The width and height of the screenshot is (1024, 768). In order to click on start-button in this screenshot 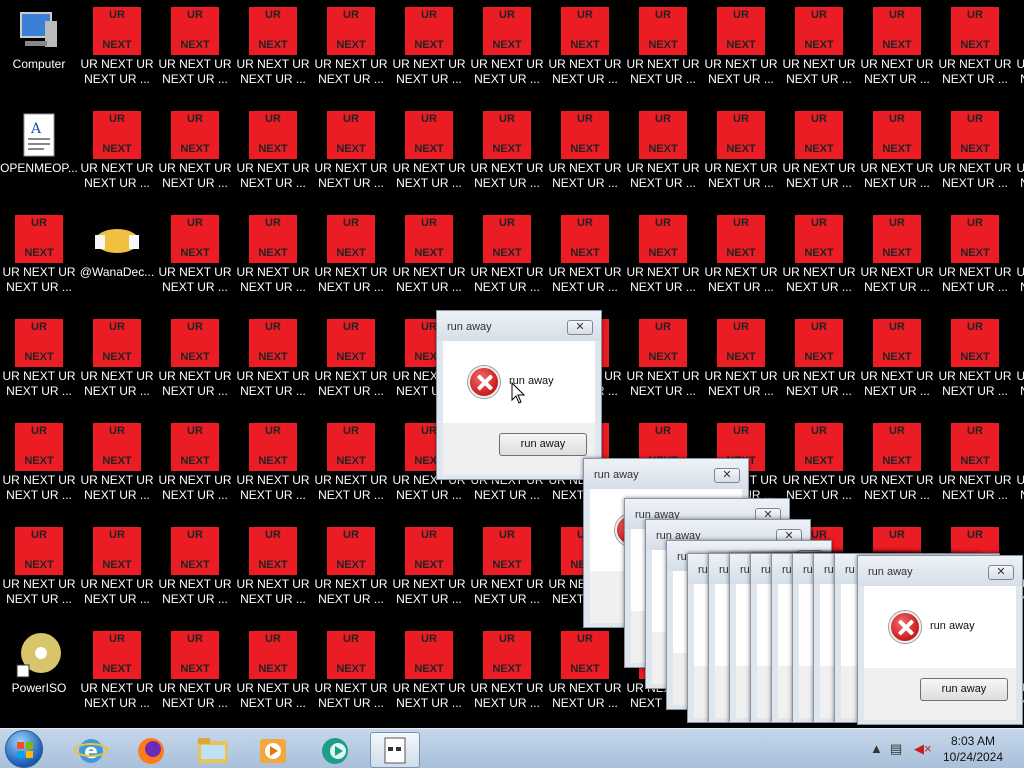, I will do `click(24, 749)`.